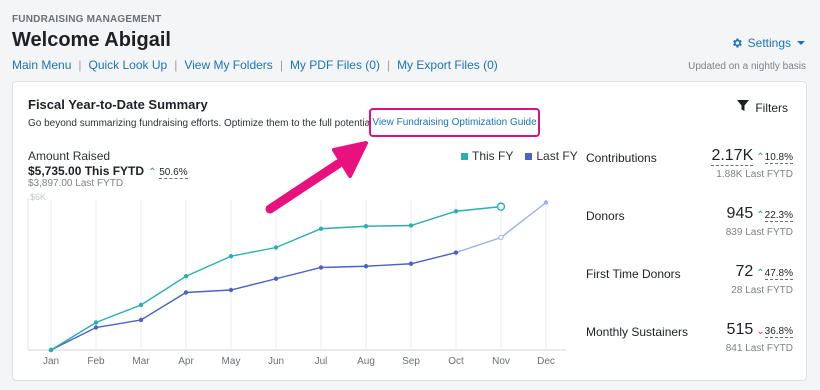 The image size is (820, 390). Describe the element at coordinates (633, 274) in the screenshot. I see `metric-label: First Time Donors` at that location.